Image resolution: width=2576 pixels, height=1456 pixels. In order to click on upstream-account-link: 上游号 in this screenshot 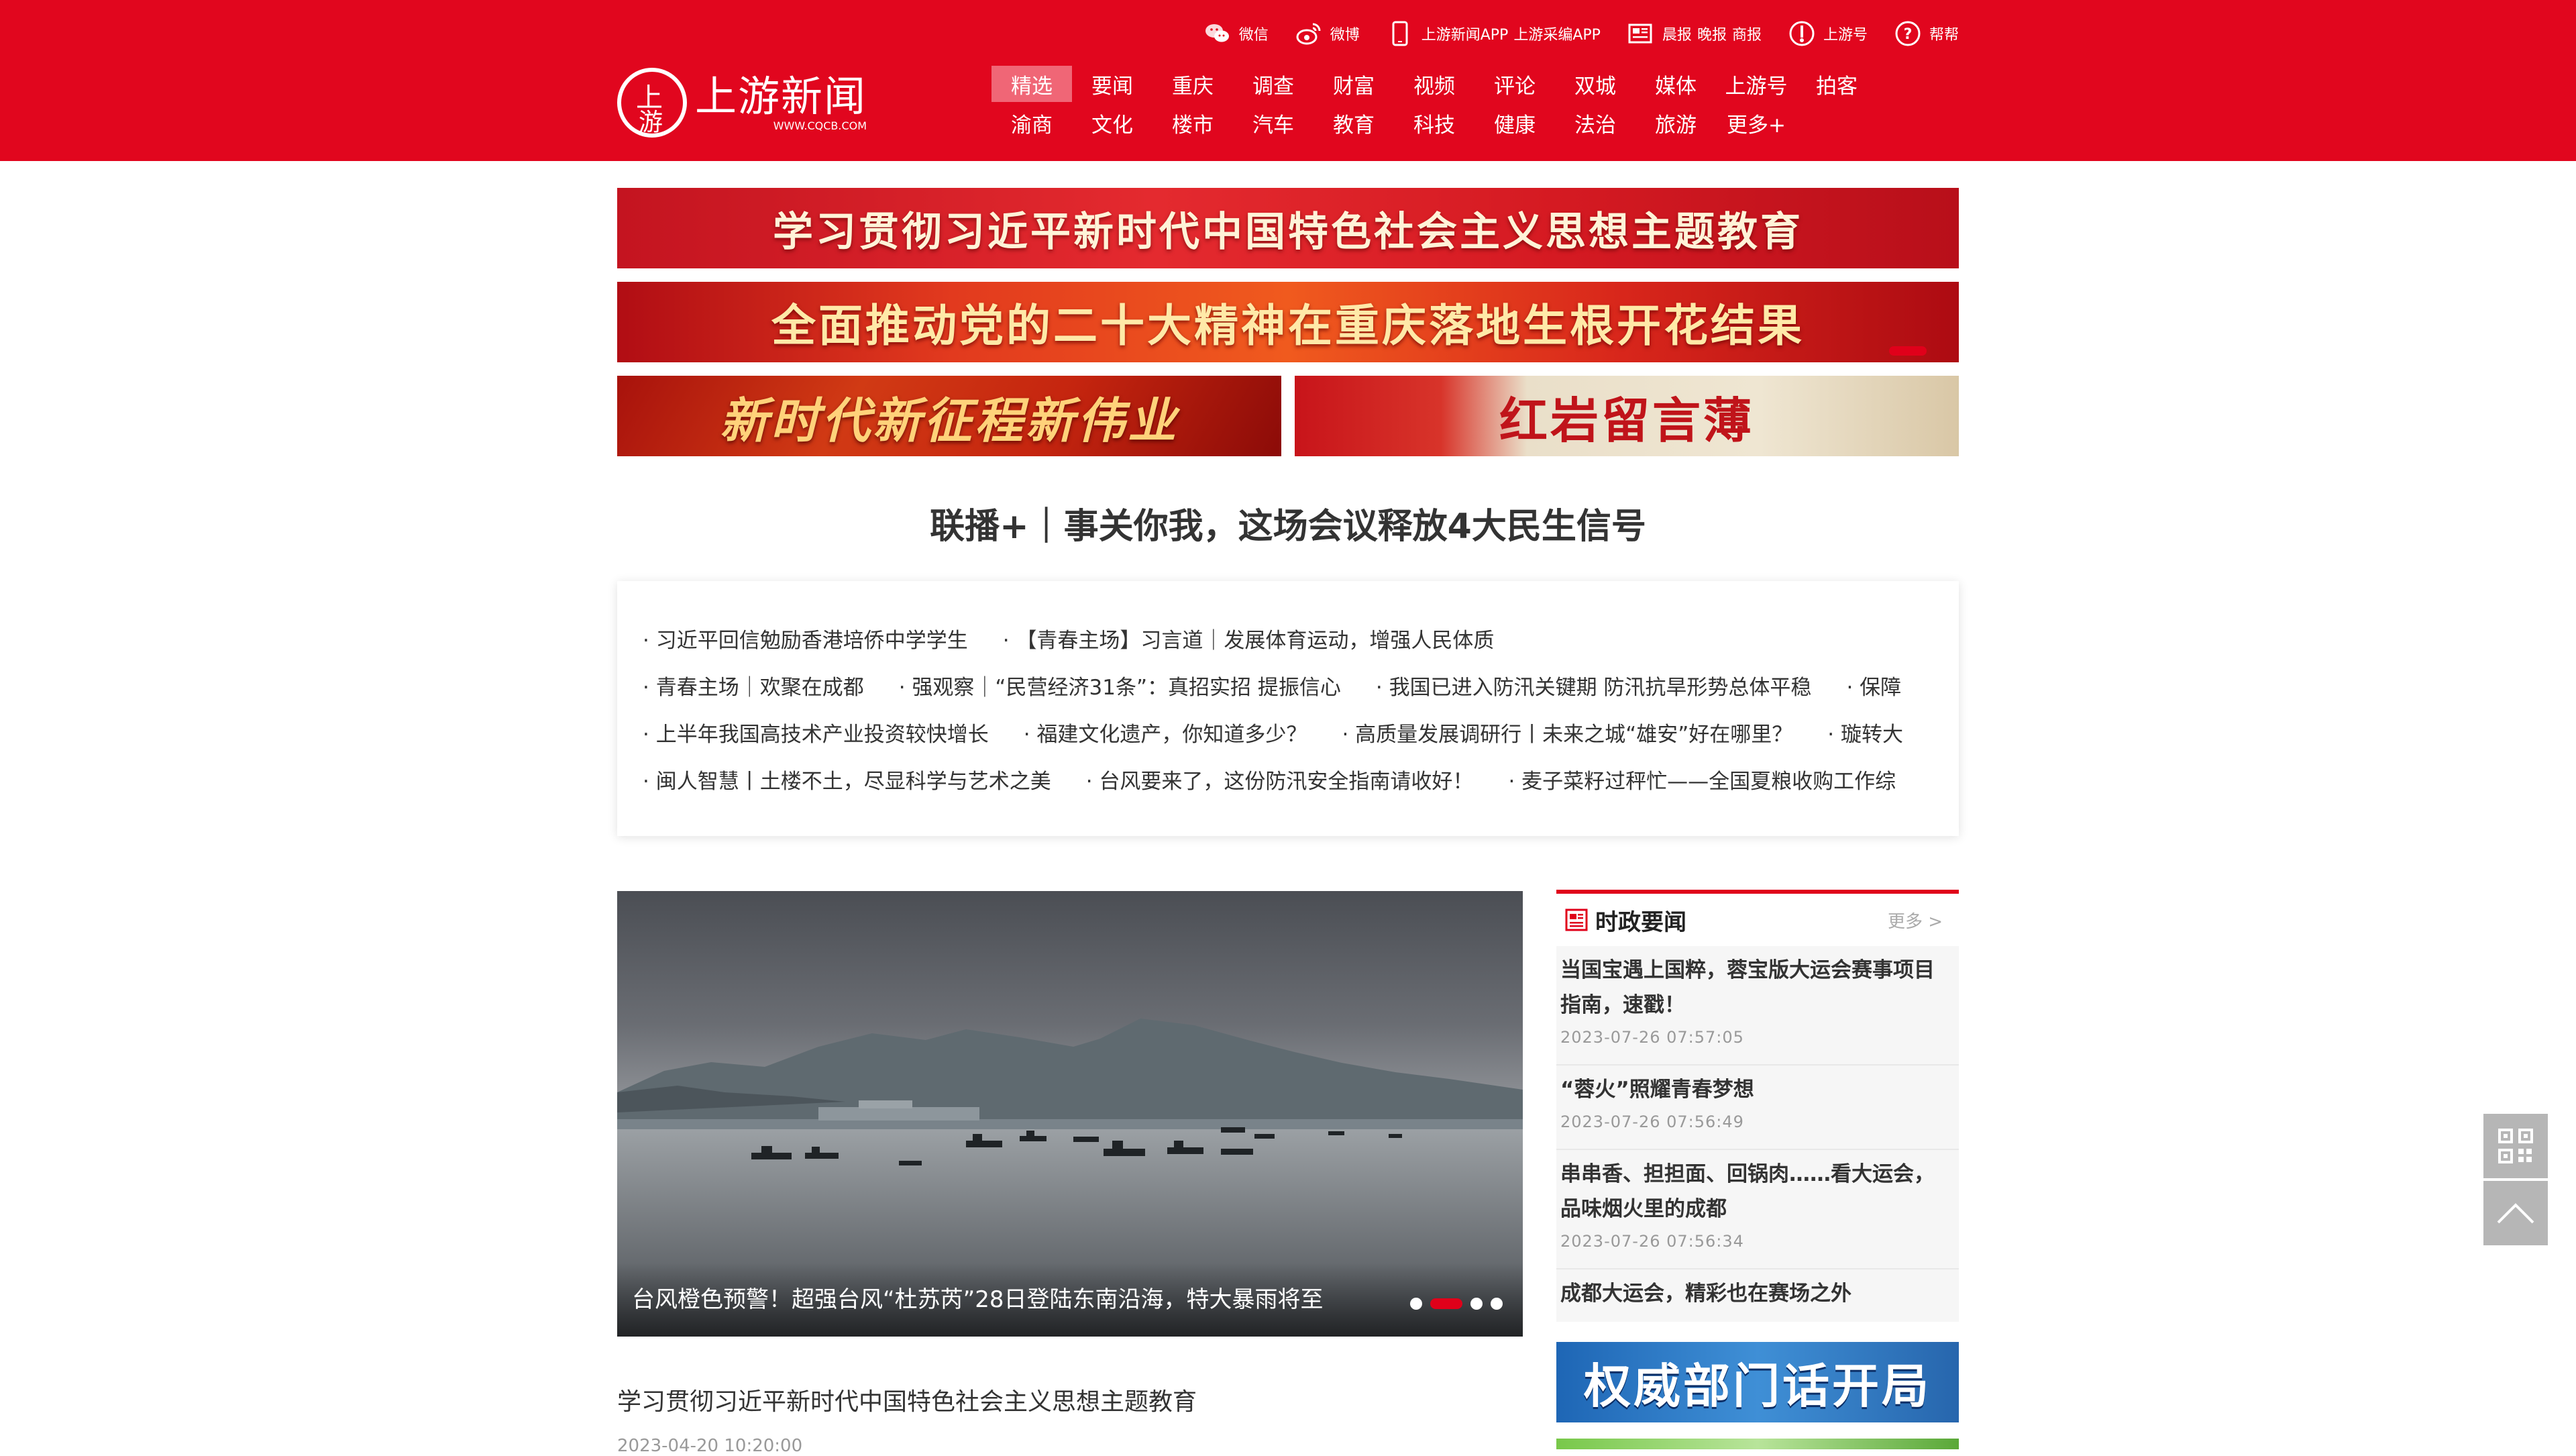, I will do `click(1827, 33)`.